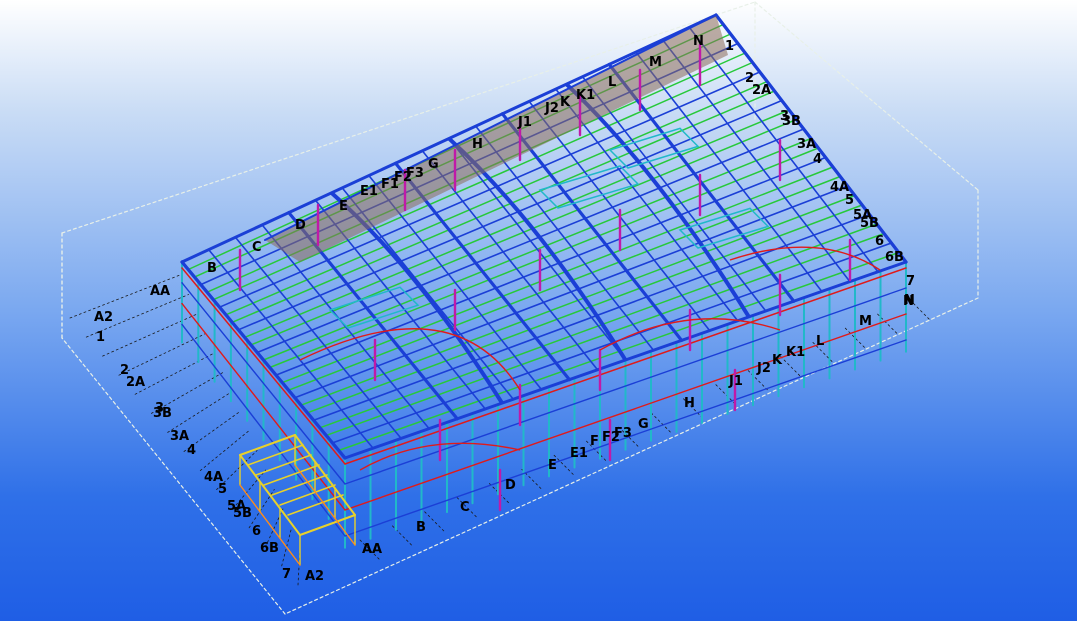 This screenshot has height=621, width=1077. Describe the element at coordinates (820, 341) in the screenshot. I see `grid-label-front: L` at that location.